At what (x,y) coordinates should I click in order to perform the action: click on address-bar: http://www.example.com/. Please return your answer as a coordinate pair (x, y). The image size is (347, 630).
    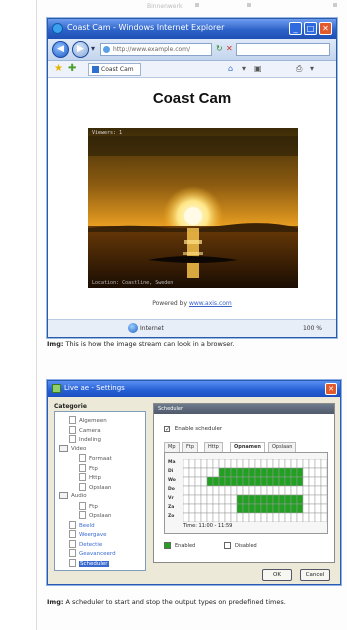
    Looking at the image, I should click on (156, 49).